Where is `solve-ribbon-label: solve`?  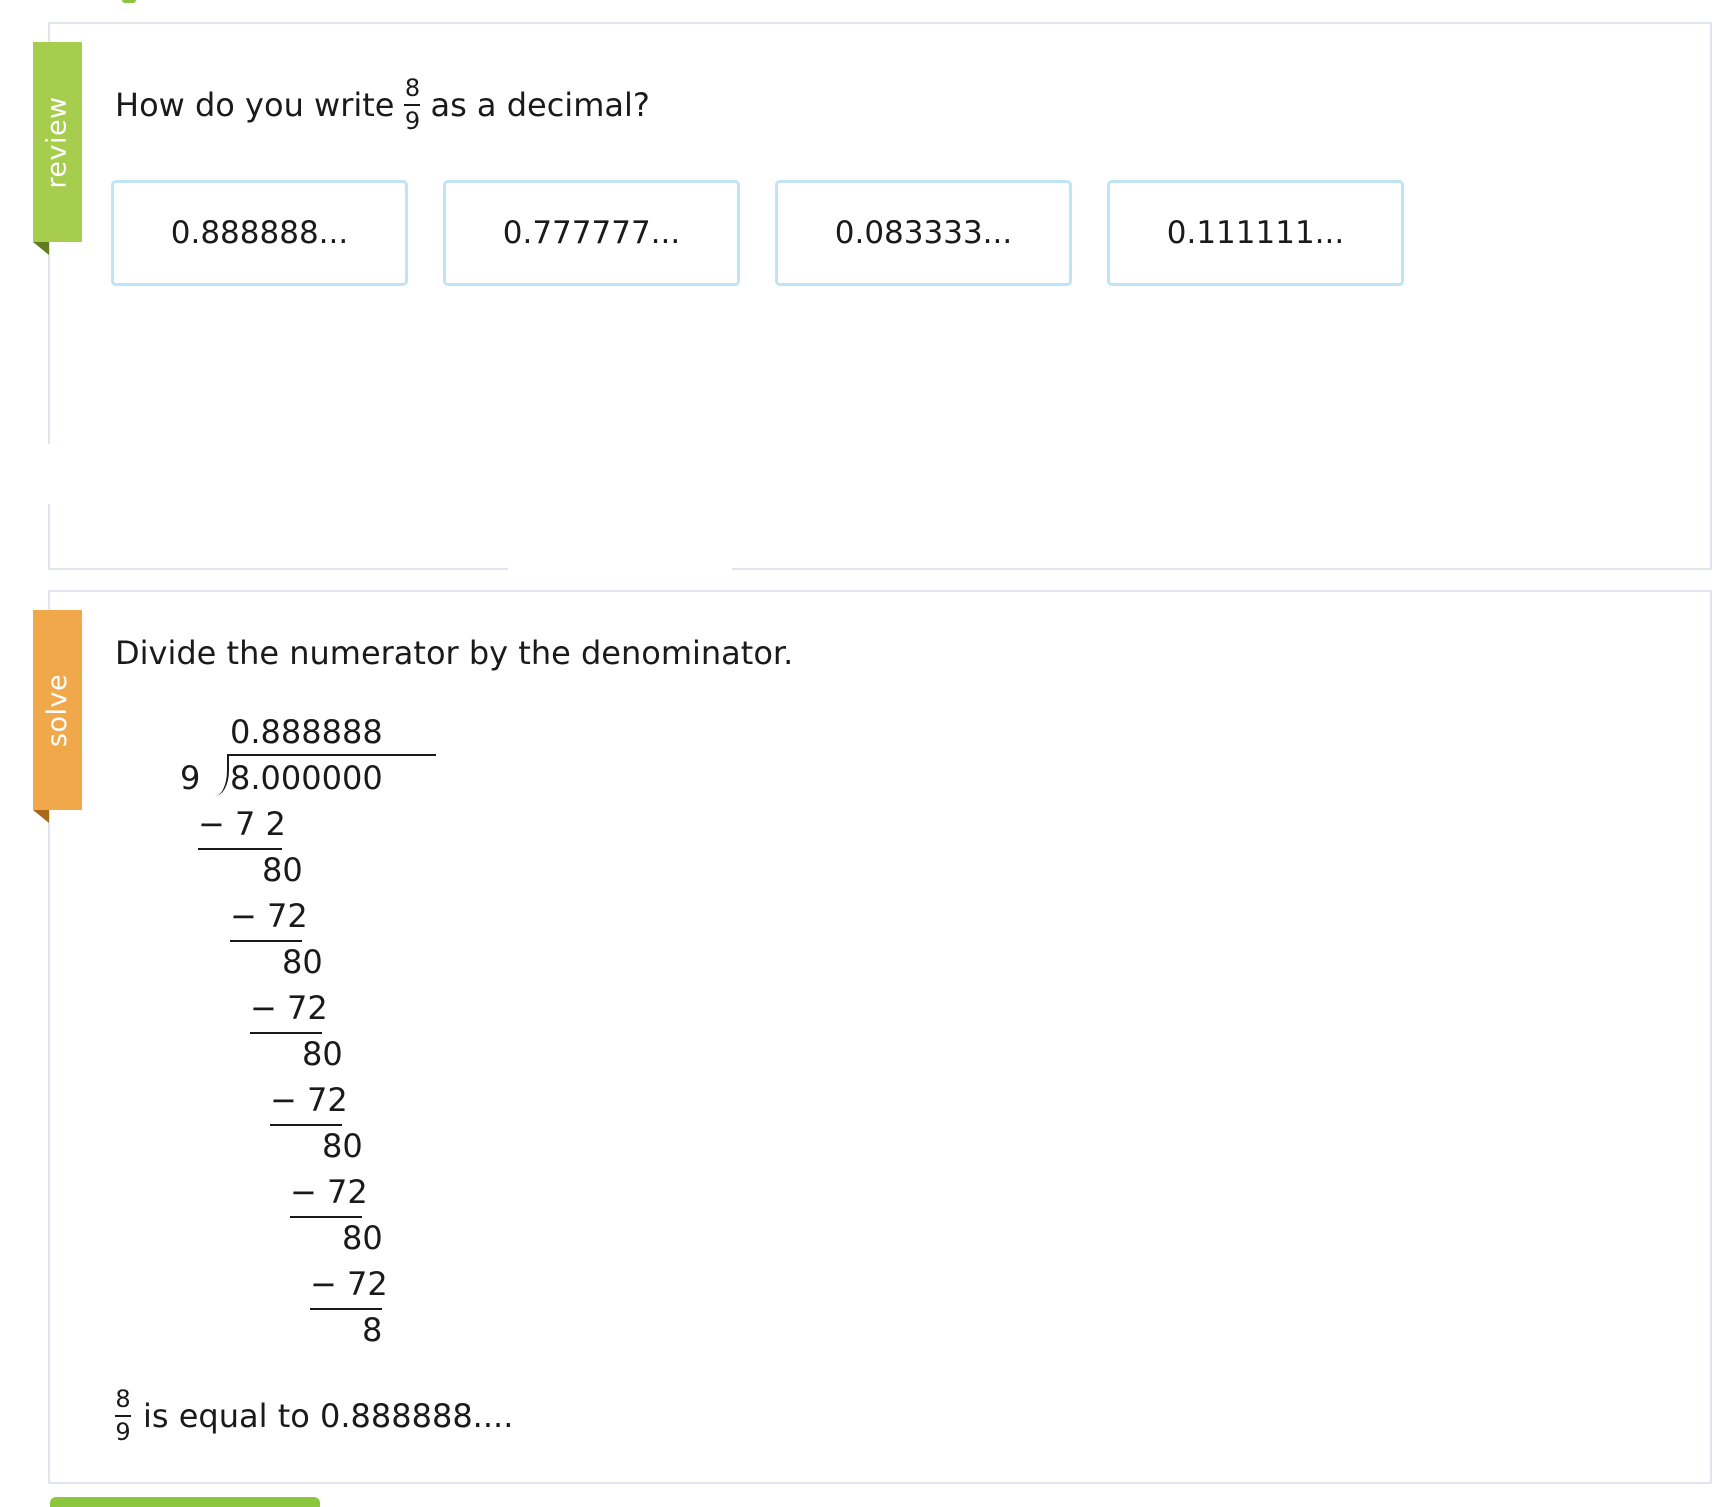 solve-ribbon-label: solve is located at coordinates (57, 710).